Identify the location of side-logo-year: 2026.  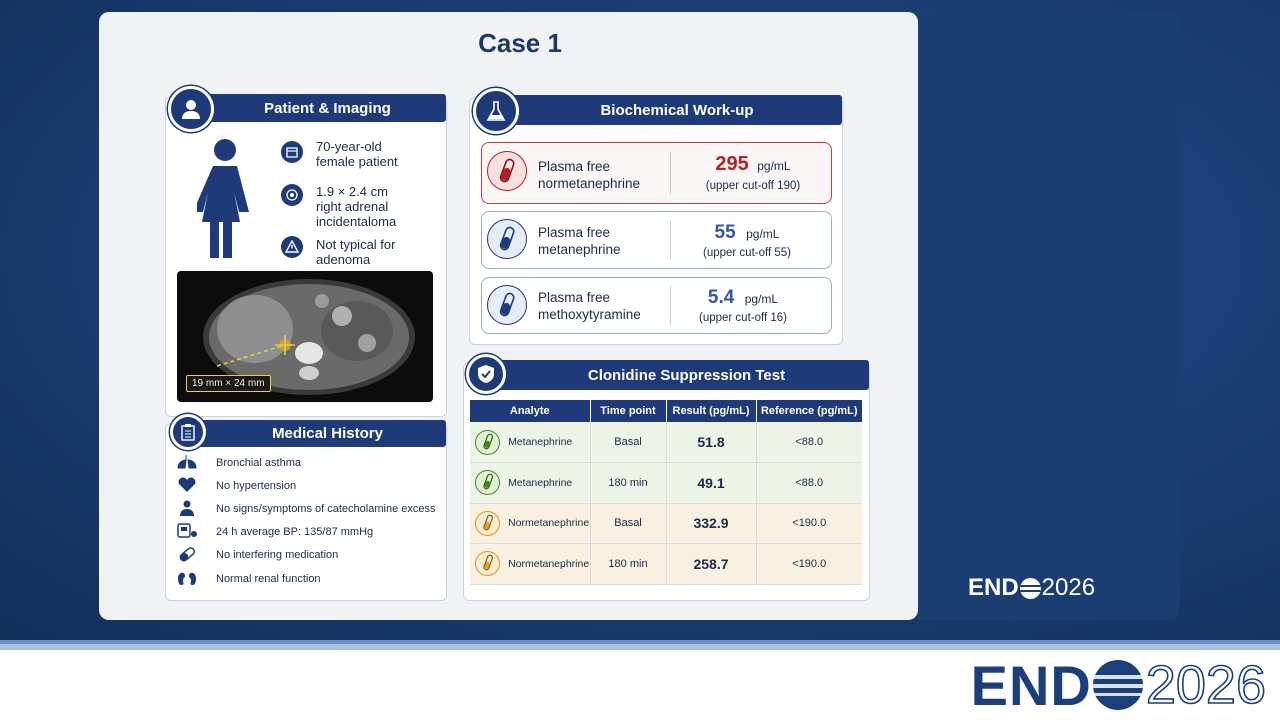
(1068, 587).